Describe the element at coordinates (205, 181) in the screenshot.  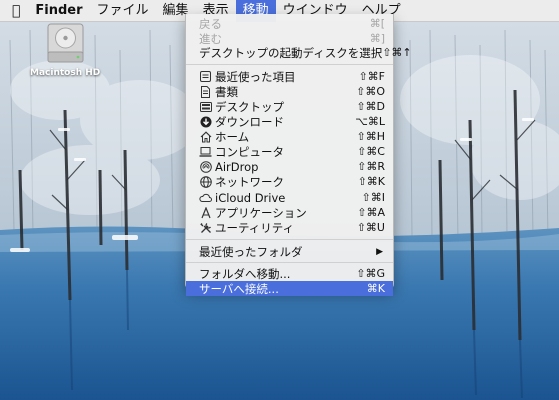
I see `network-icon` at that location.